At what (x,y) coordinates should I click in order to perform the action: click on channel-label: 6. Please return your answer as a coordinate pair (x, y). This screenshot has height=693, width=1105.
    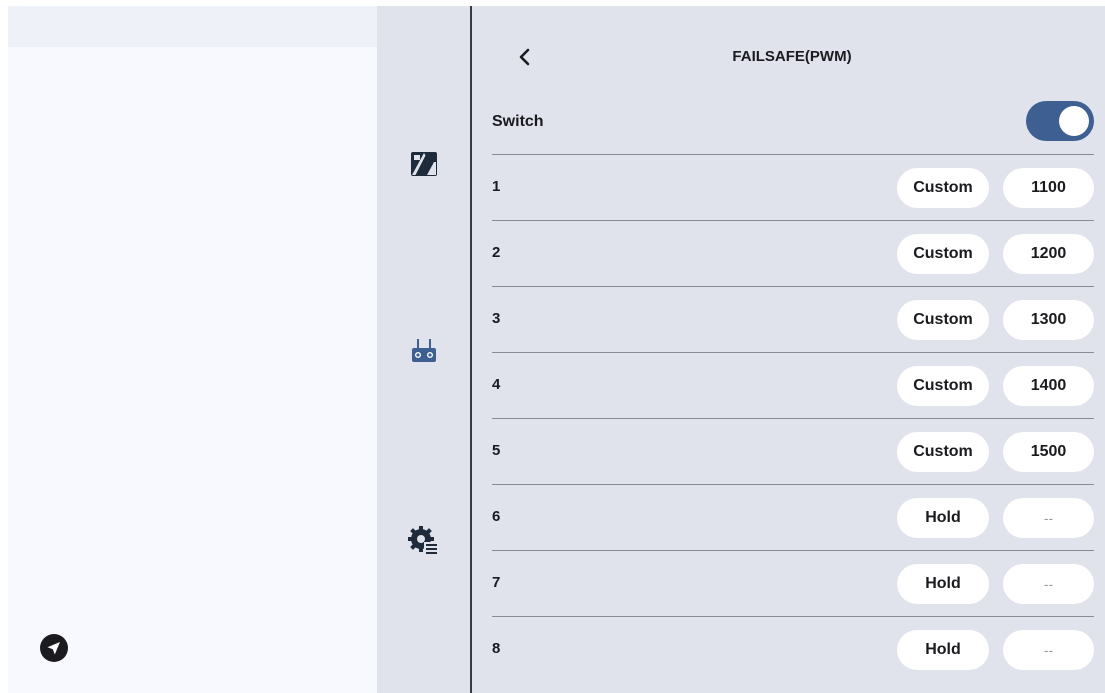
    Looking at the image, I should click on (496, 516).